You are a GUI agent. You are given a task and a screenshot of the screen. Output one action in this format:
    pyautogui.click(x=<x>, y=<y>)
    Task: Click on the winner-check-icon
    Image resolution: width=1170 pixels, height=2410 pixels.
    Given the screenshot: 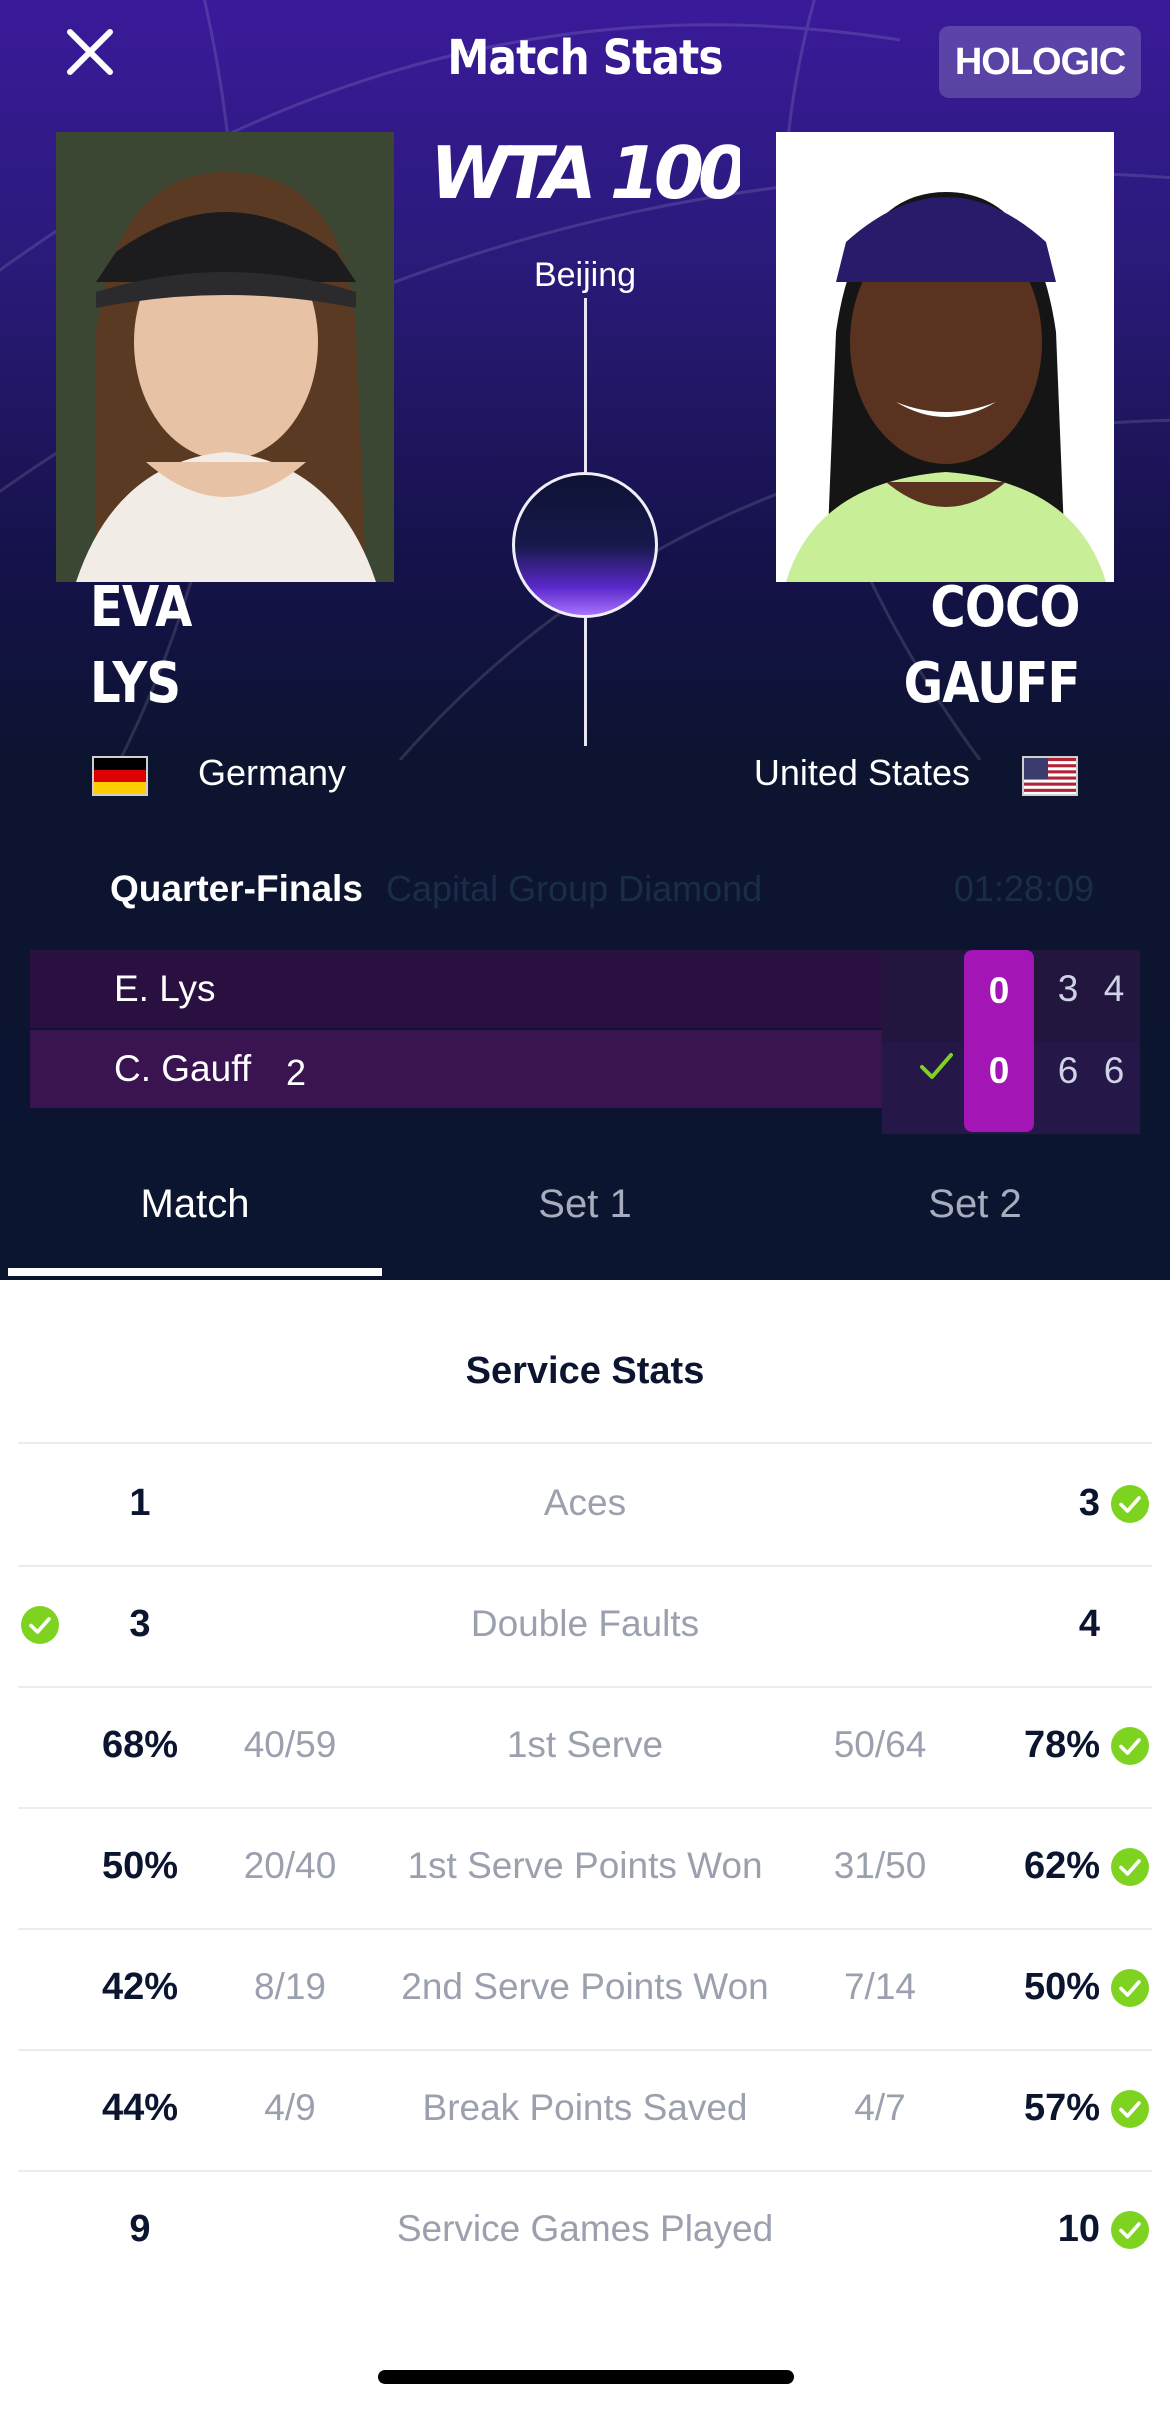 What is the action you would take?
    pyautogui.click(x=936, y=1066)
    